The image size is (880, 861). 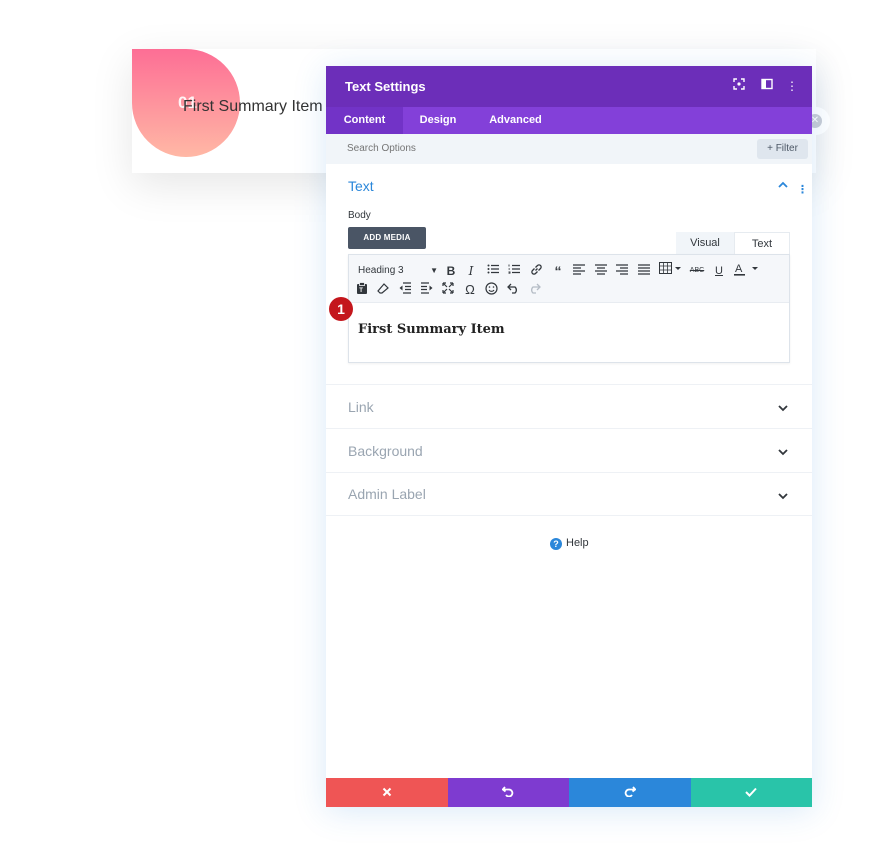 What do you see at coordinates (622, 271) in the screenshot?
I see `align-right-icon` at bounding box center [622, 271].